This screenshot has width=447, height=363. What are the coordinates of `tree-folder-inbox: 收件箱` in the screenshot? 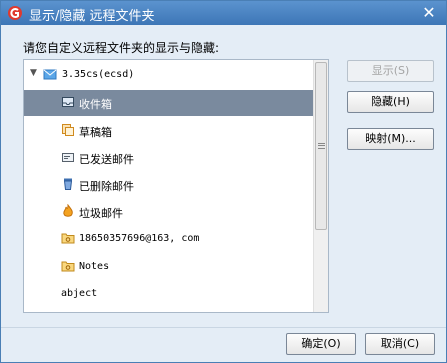 It's located at (169, 103).